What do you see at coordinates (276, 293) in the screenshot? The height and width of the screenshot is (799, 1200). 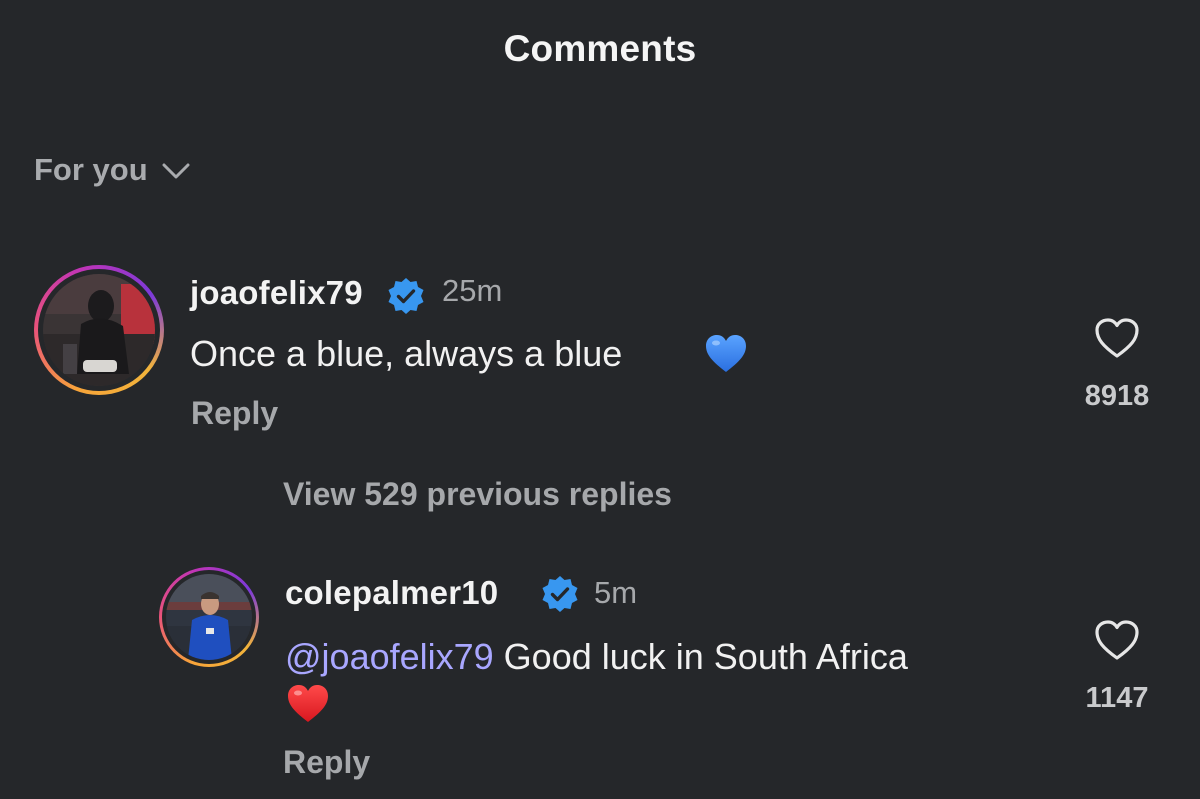 I see `comment-username: joaofelix79` at bounding box center [276, 293].